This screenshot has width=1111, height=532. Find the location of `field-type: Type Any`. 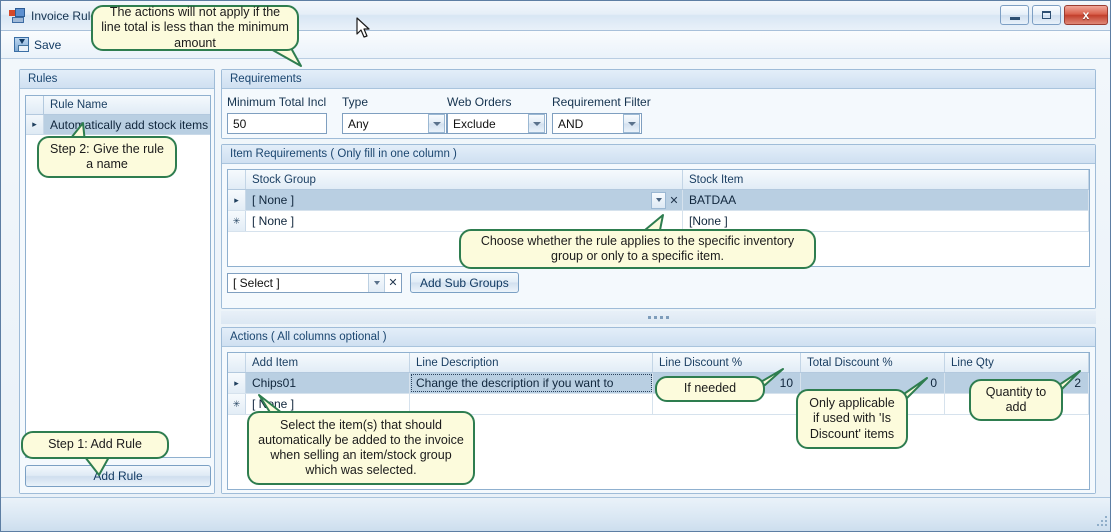

field-type: Type Any is located at coordinates (397, 114).